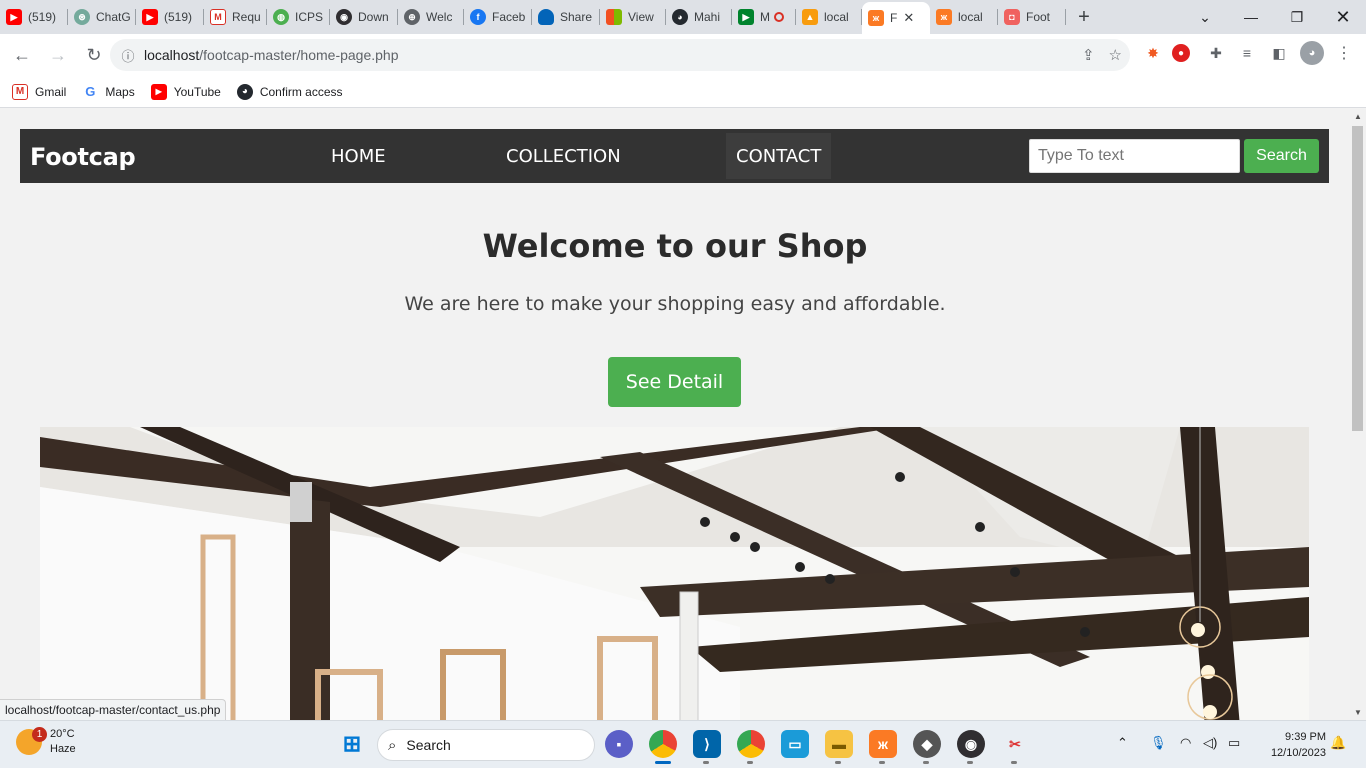  What do you see at coordinates (412, 17) in the screenshot?
I see `globe-icon: ⊕` at bounding box center [412, 17].